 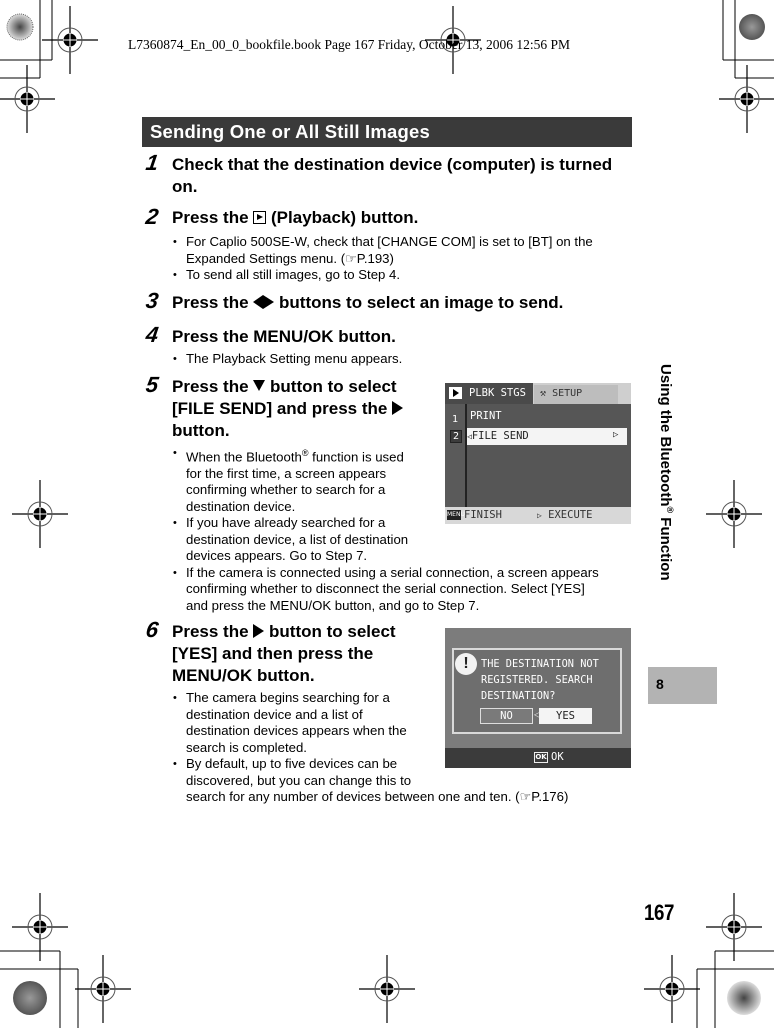 What do you see at coordinates (565, 716) in the screenshot?
I see `yes-button-selected: YES` at bounding box center [565, 716].